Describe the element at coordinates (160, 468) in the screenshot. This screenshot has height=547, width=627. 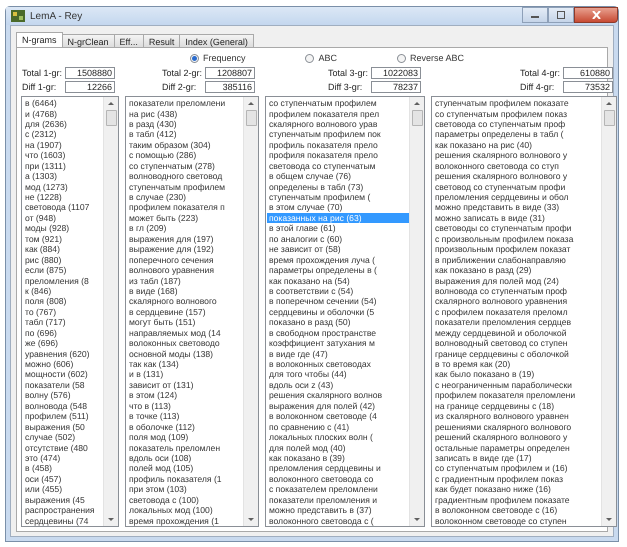
I see `list-item: полей мод (105)` at that location.